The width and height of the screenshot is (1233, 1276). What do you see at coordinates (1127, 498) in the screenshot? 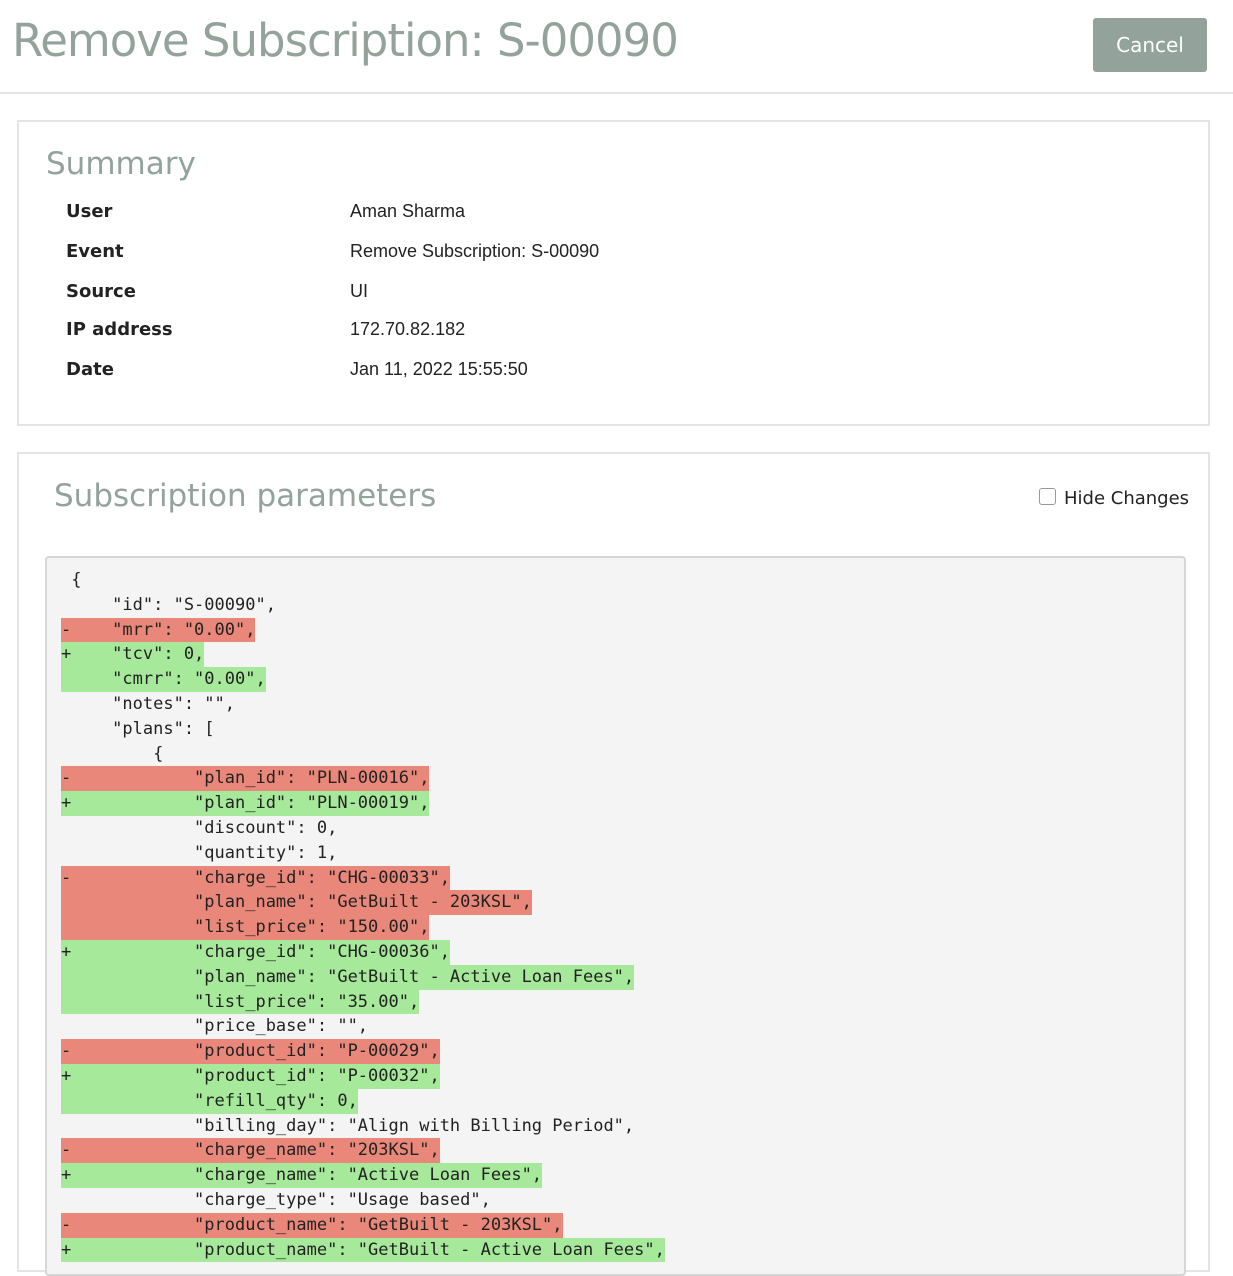
I see `hide-changes-label: Hide Changes` at bounding box center [1127, 498].